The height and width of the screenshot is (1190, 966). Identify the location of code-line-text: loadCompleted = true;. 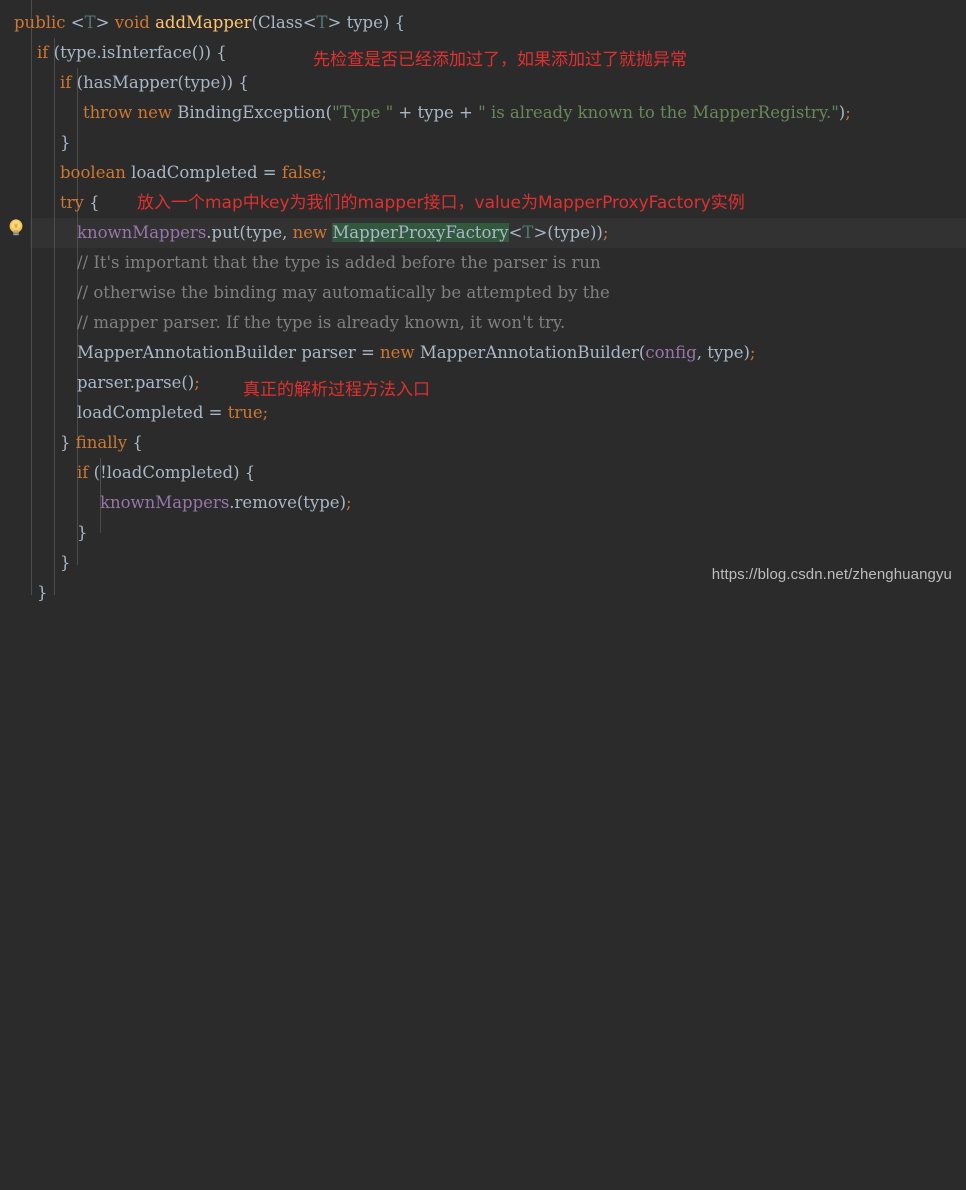
(173, 412).